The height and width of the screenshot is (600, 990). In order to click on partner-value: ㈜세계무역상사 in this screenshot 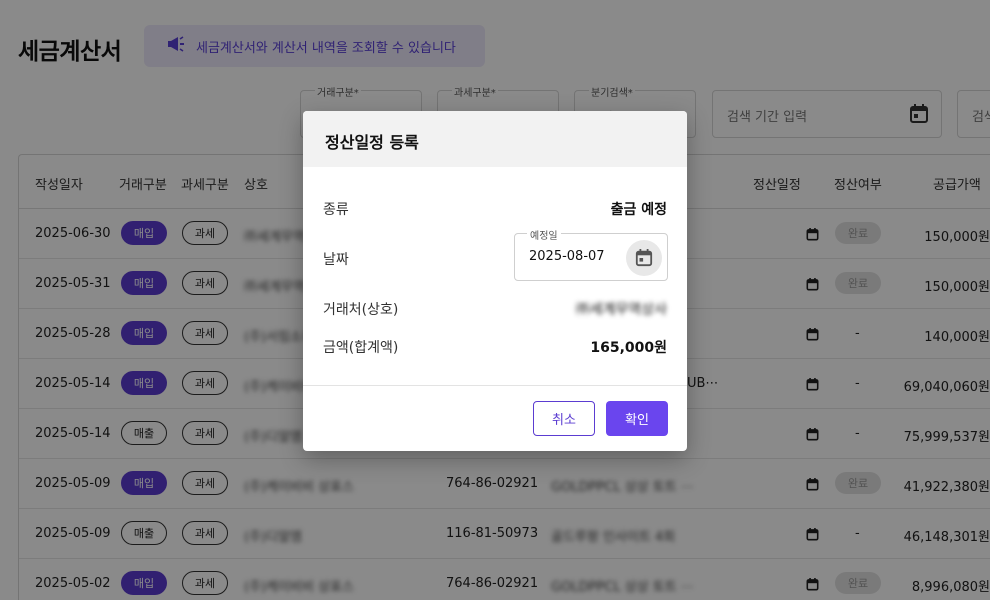, I will do `click(621, 310)`.